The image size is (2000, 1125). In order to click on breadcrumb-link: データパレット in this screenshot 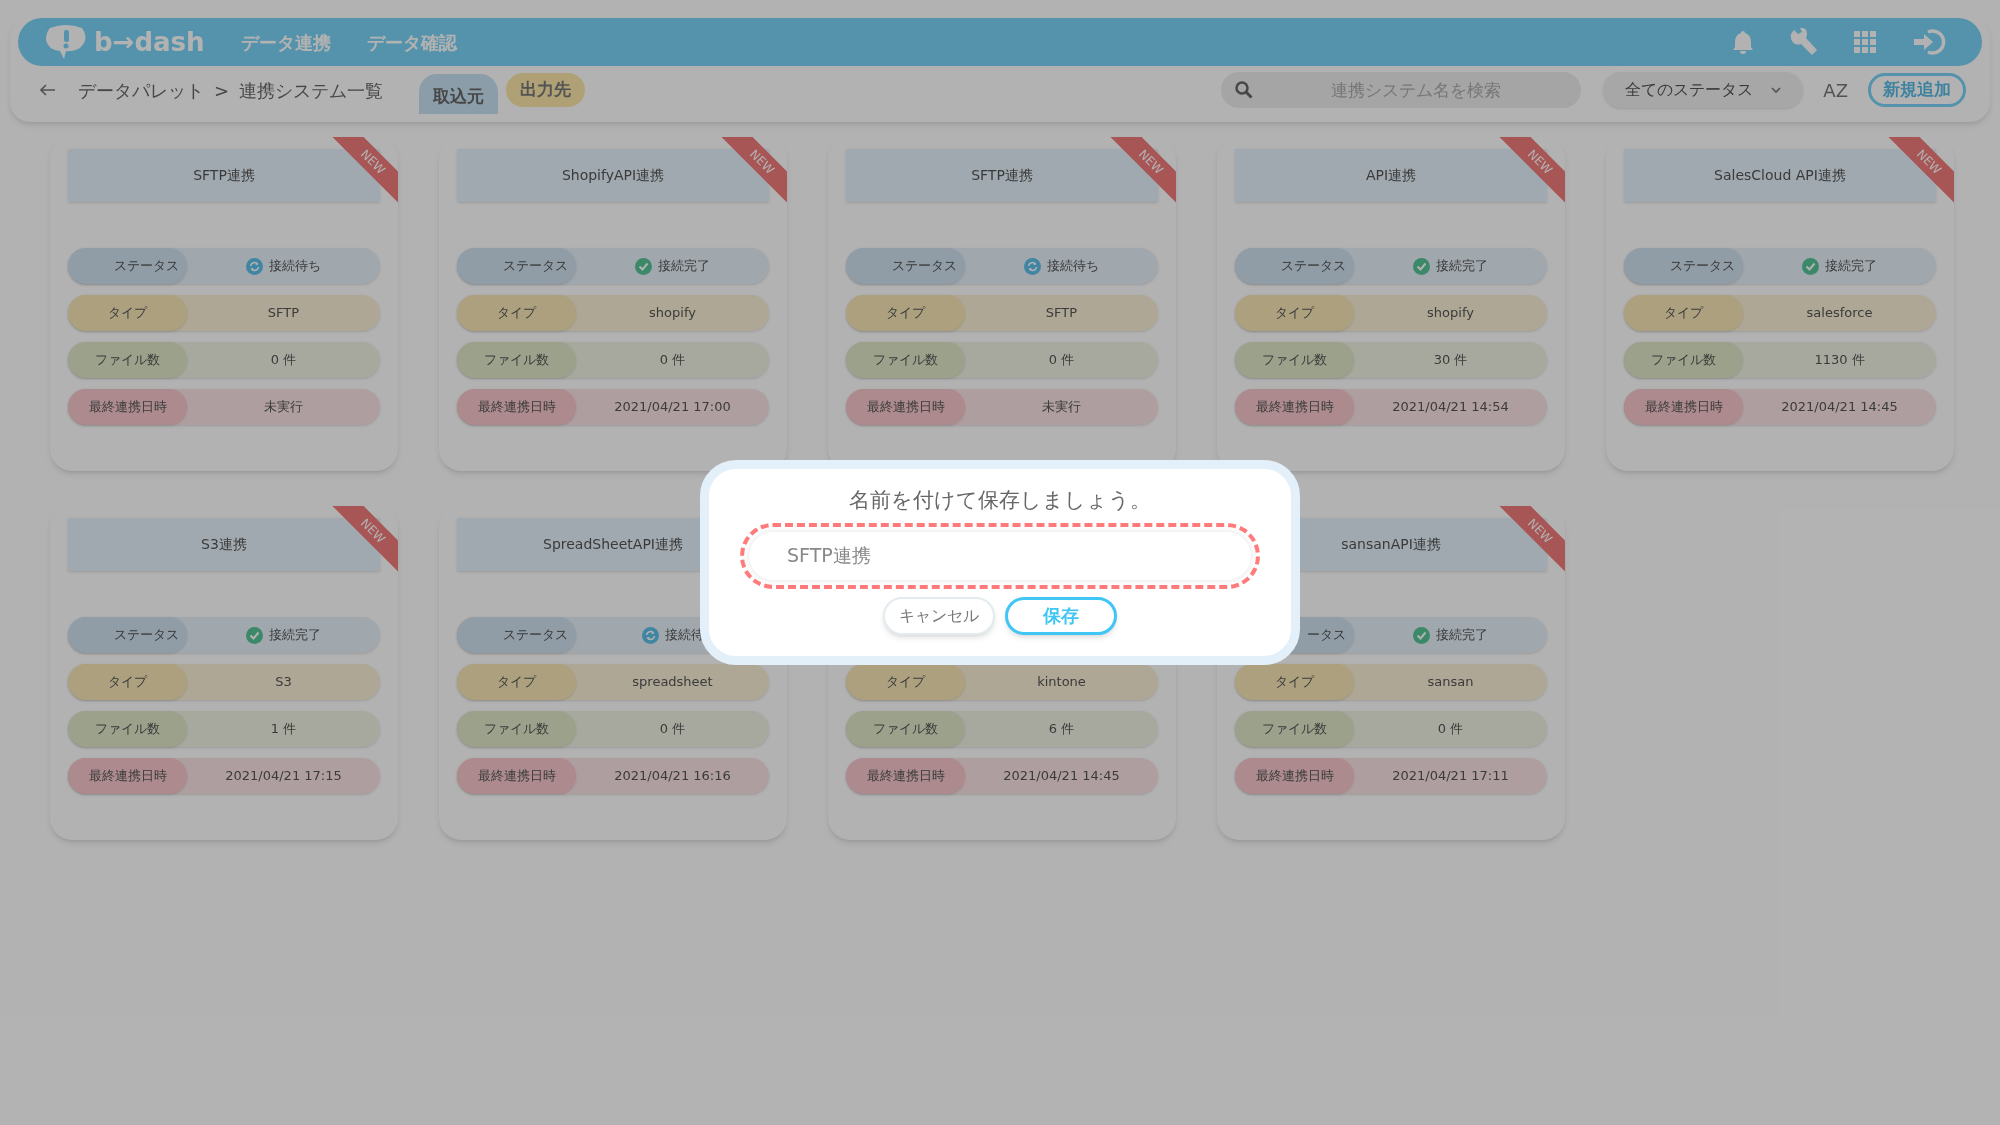, I will do `click(141, 90)`.